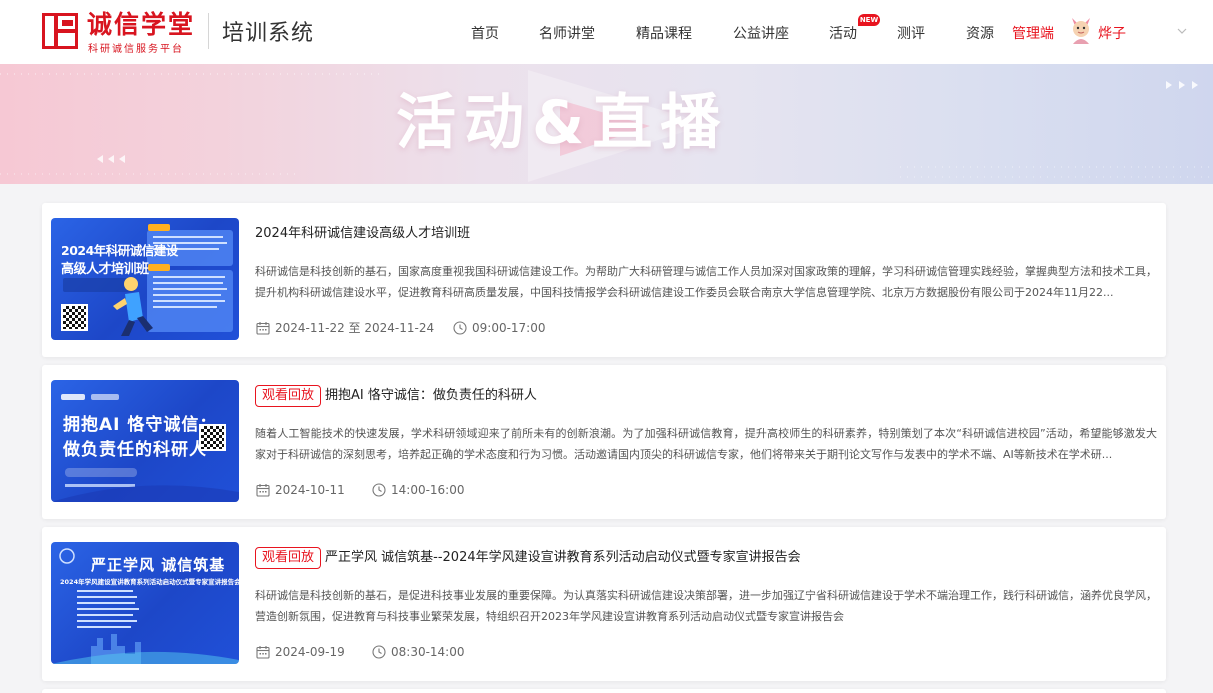 Image resolution: width=1213 pixels, height=693 pixels. What do you see at coordinates (355, 328) in the screenshot?
I see `activity-date-text: 2024-11-22 至 2024-11-24` at bounding box center [355, 328].